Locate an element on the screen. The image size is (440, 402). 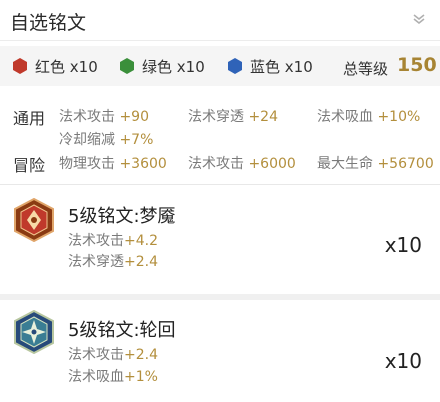
nightmare-rune-icon is located at coordinates (34, 220).